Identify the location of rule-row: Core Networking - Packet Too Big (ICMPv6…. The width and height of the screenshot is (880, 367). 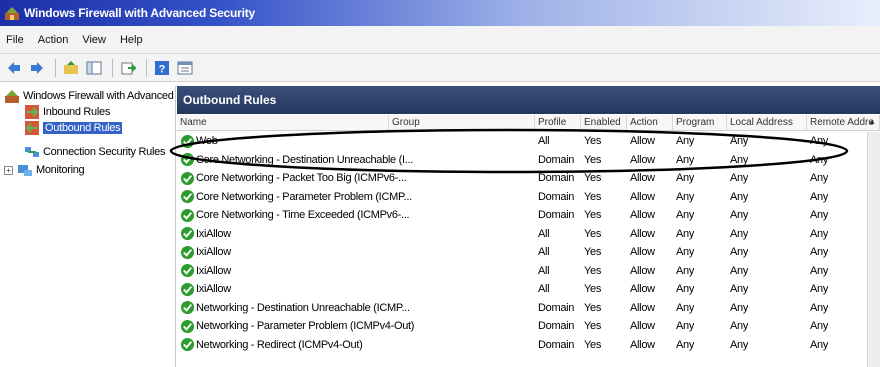
(522, 178).